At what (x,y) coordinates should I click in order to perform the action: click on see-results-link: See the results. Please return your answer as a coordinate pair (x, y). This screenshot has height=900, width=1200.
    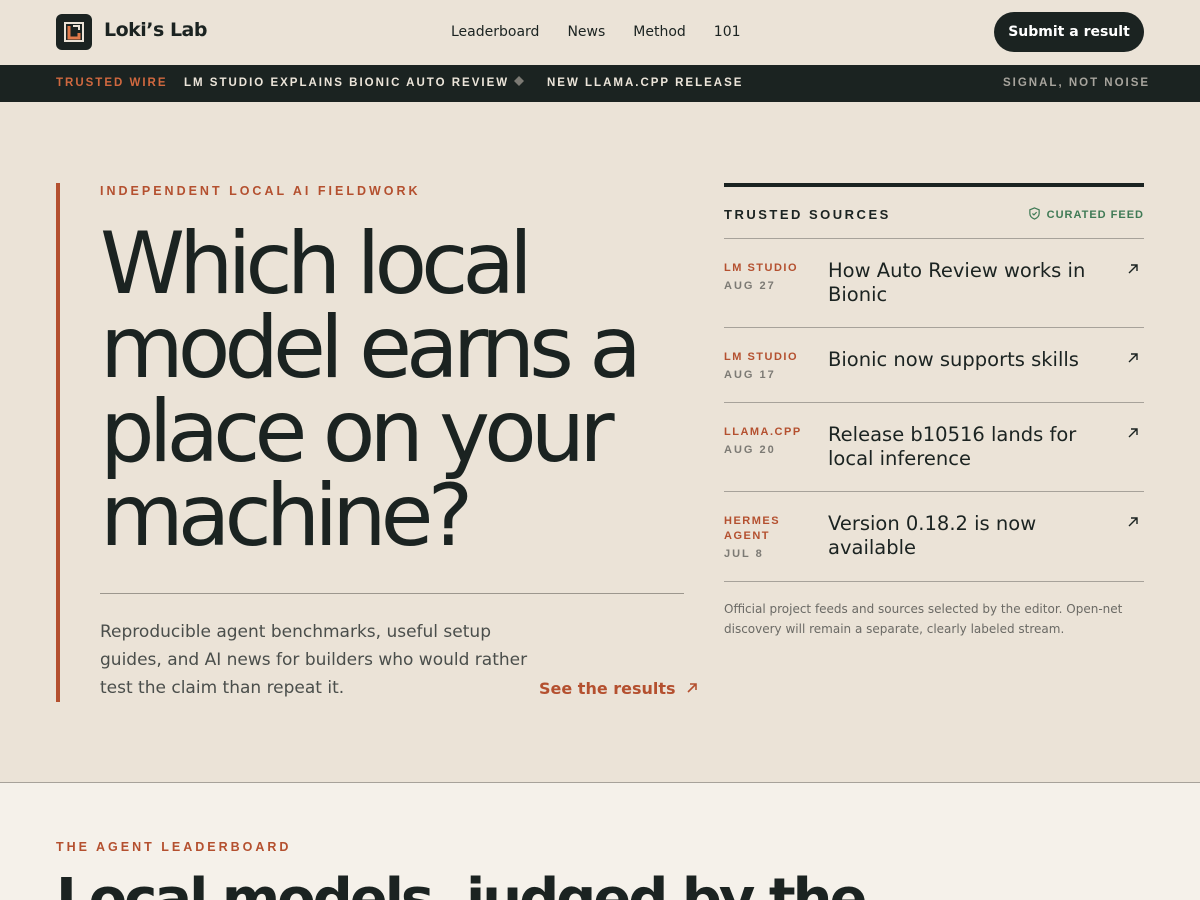
    Looking at the image, I should click on (618, 688).